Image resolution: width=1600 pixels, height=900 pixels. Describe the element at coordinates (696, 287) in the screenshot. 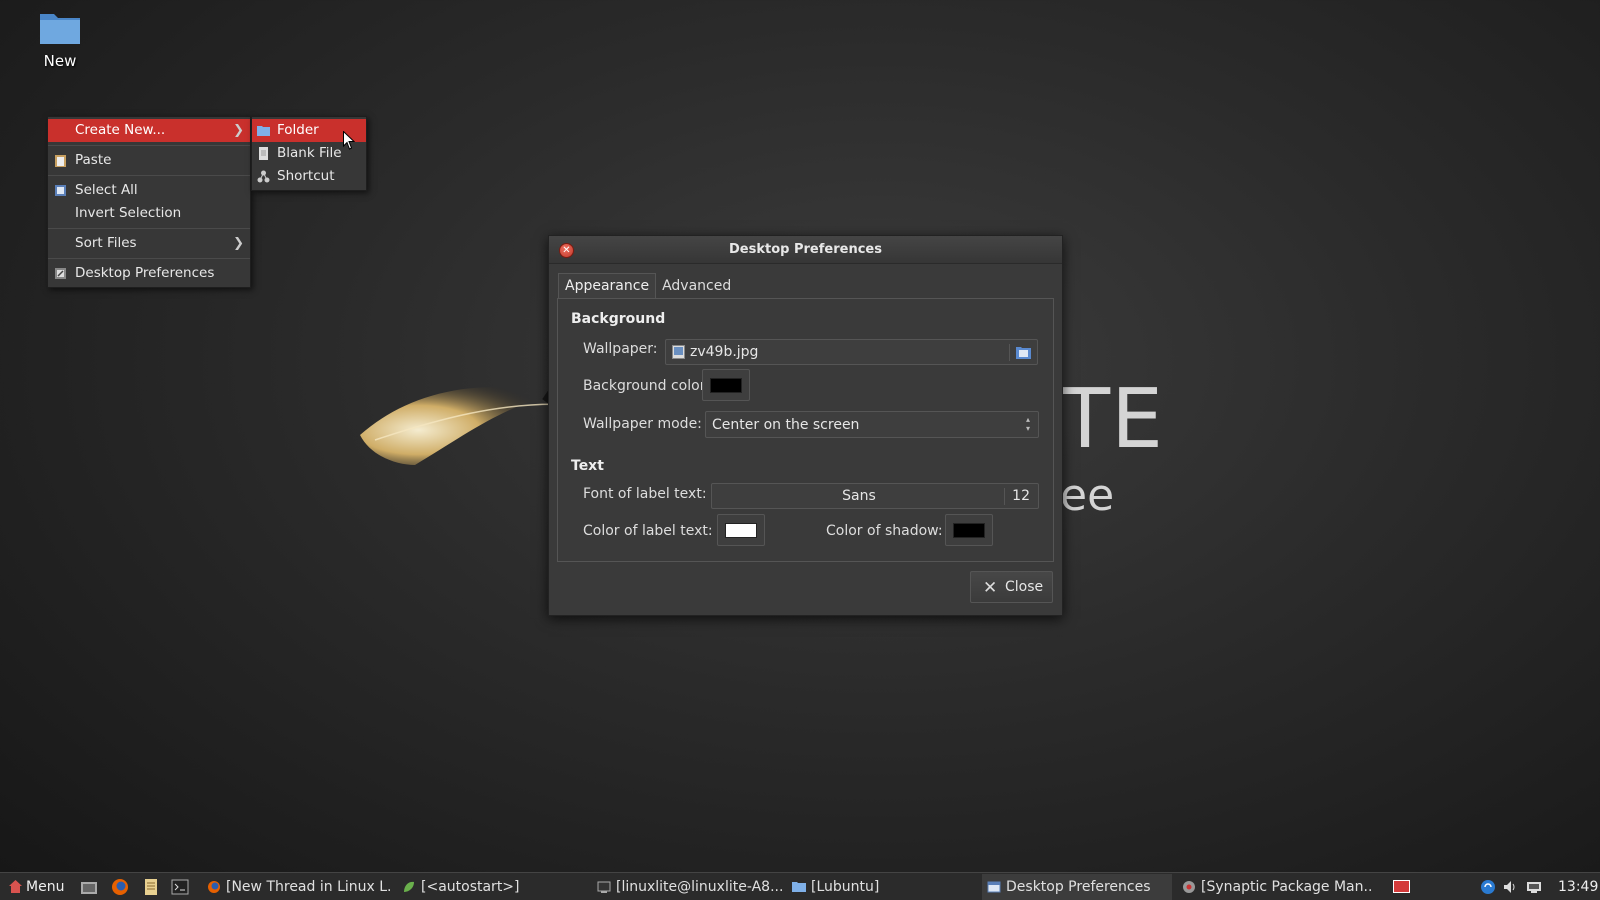

I see `tab-advanced: Advanced` at that location.